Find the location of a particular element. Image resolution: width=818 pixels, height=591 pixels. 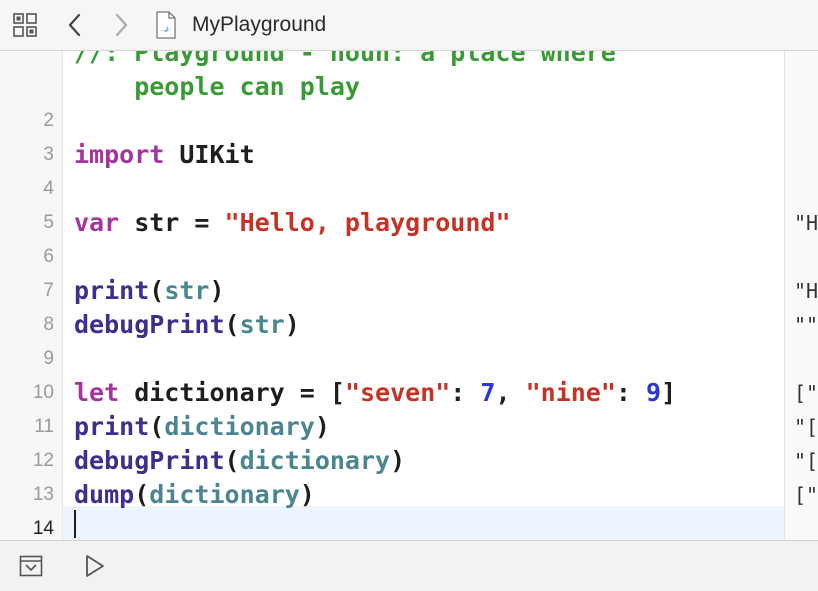

code-line: 9 is located at coordinates (409, 359).